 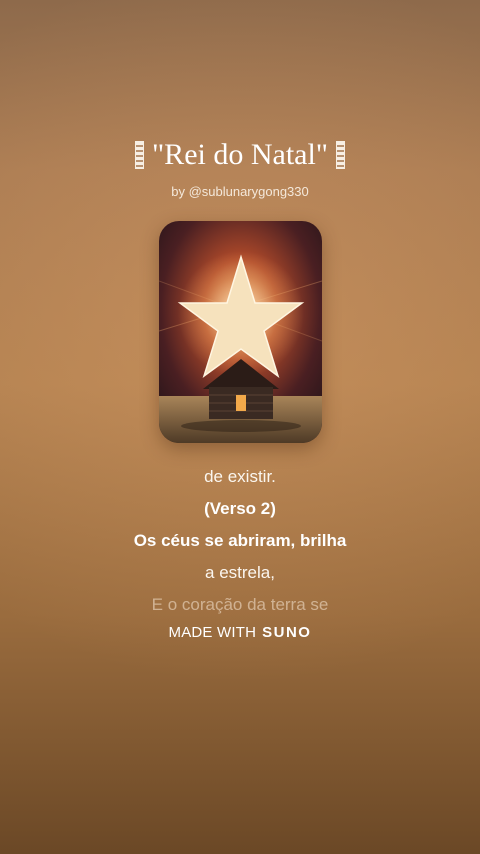 What do you see at coordinates (240, 604) in the screenshot?
I see `lyric-line-upcoming: E o coração da terra se` at bounding box center [240, 604].